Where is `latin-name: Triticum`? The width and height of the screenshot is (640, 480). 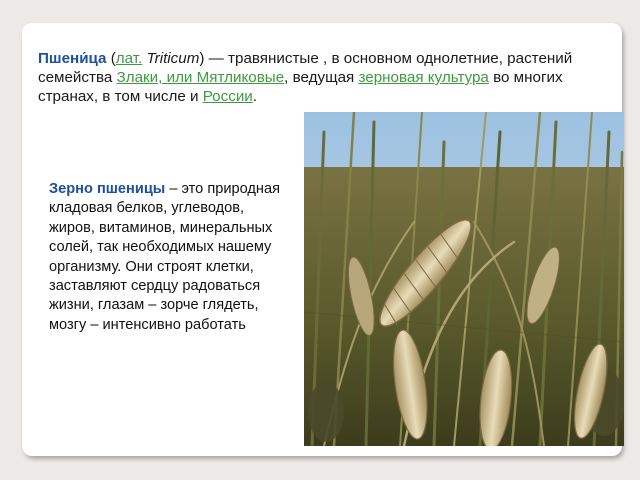 latin-name: Triticum is located at coordinates (173, 58).